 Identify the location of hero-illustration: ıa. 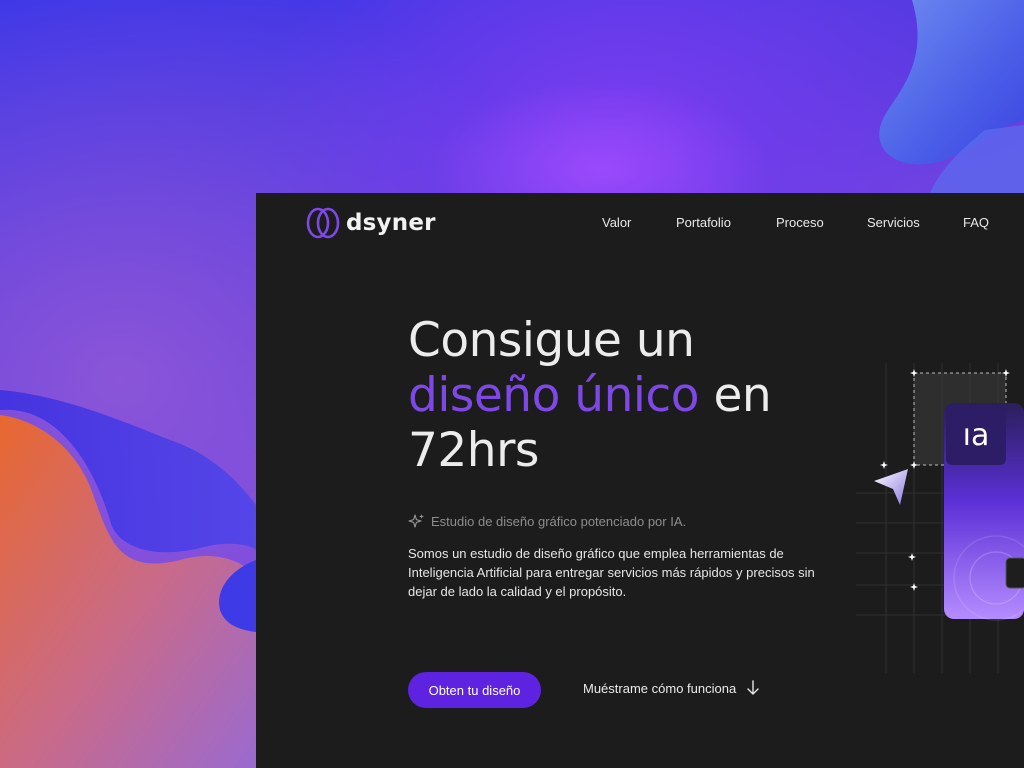
(940, 518).